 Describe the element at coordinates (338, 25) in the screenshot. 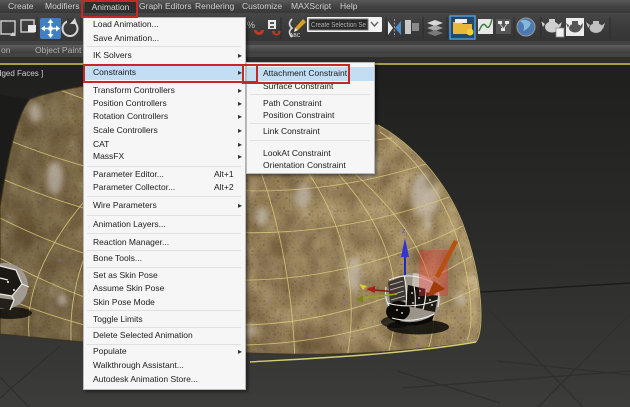

I see `svg-text: Create Selection Se` at that location.